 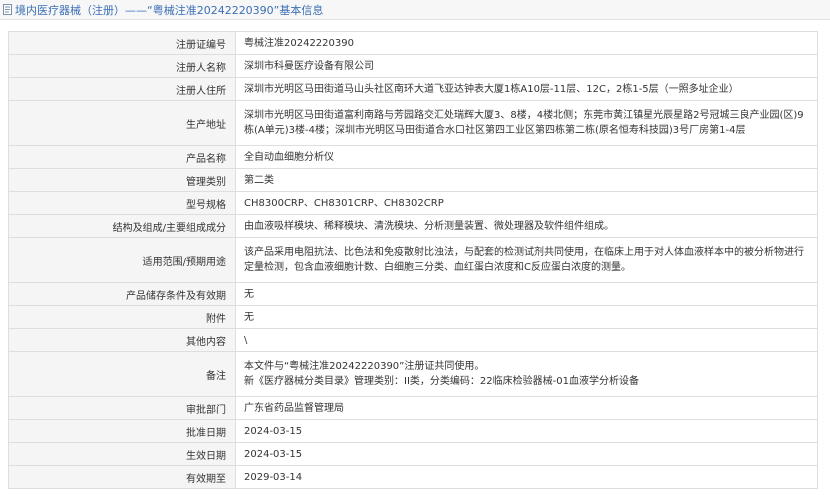 I want to click on field-label: 注册人名称, so click(x=122, y=66).